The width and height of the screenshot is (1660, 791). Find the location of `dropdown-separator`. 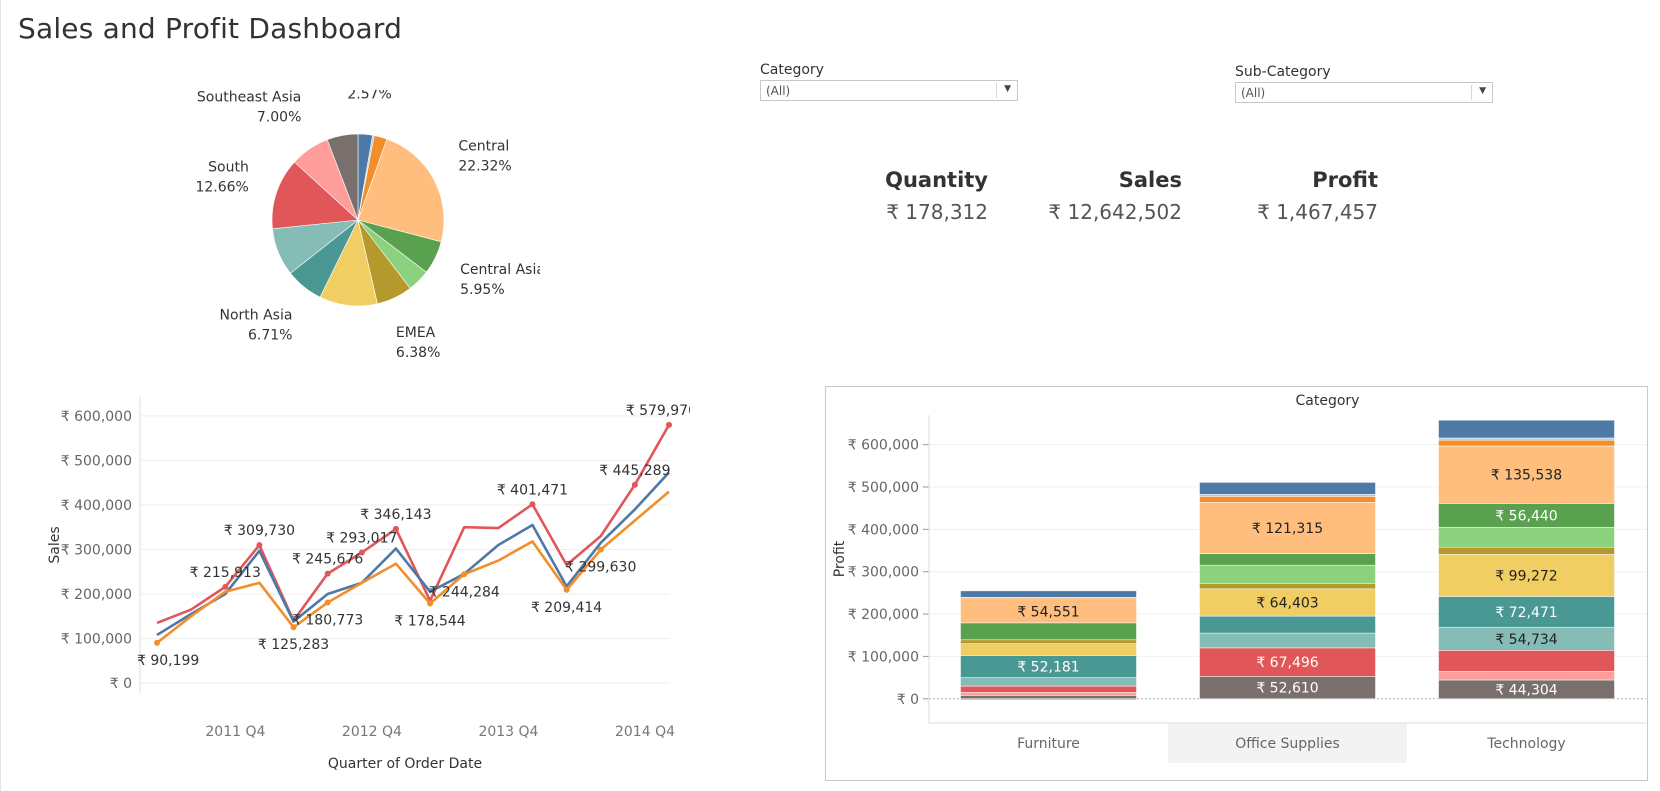

dropdown-separator is located at coordinates (996, 90).